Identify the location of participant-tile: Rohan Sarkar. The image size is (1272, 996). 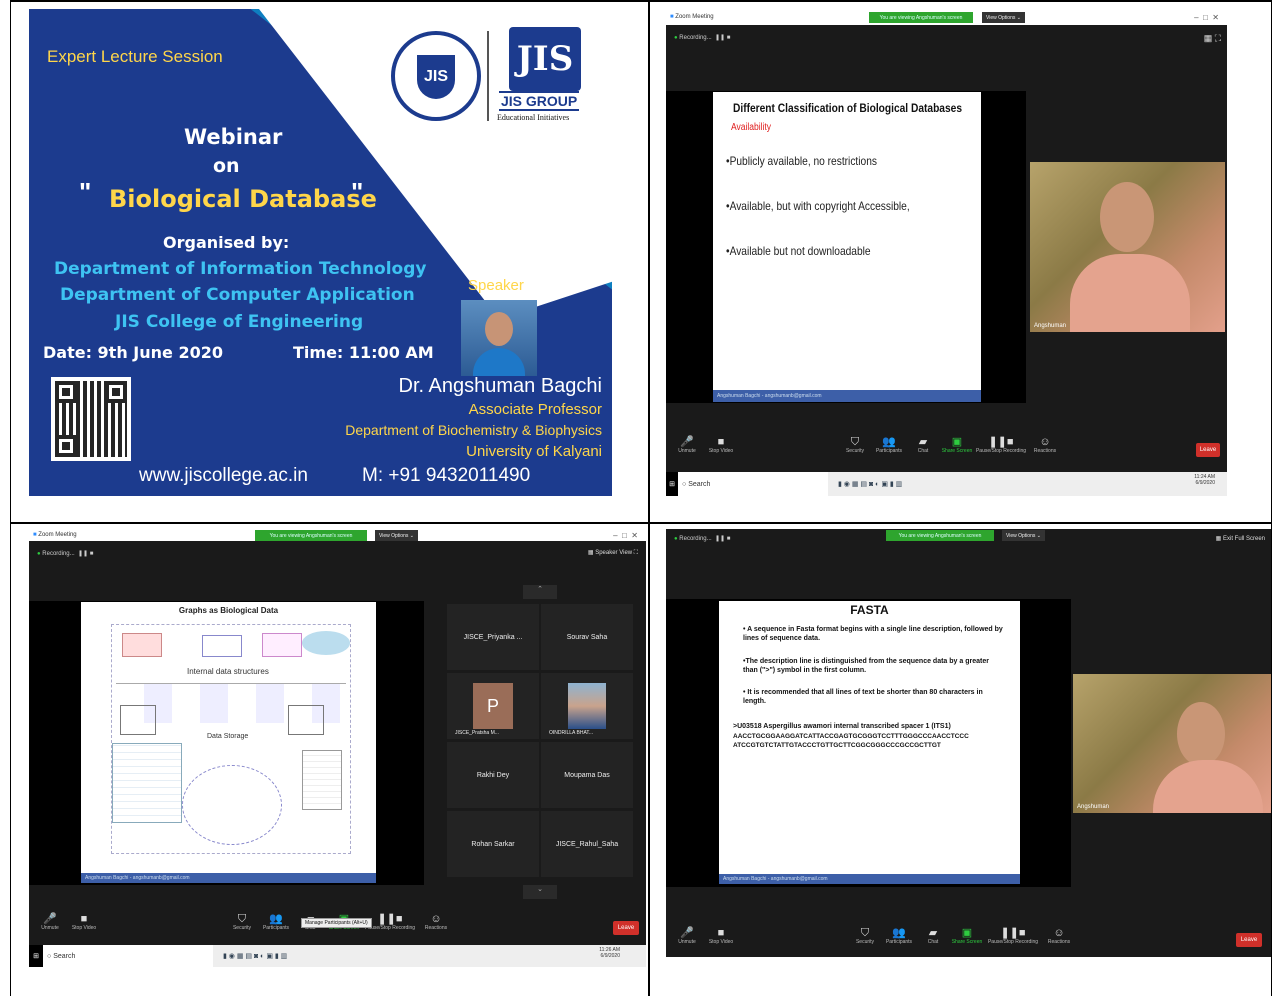
(493, 844).